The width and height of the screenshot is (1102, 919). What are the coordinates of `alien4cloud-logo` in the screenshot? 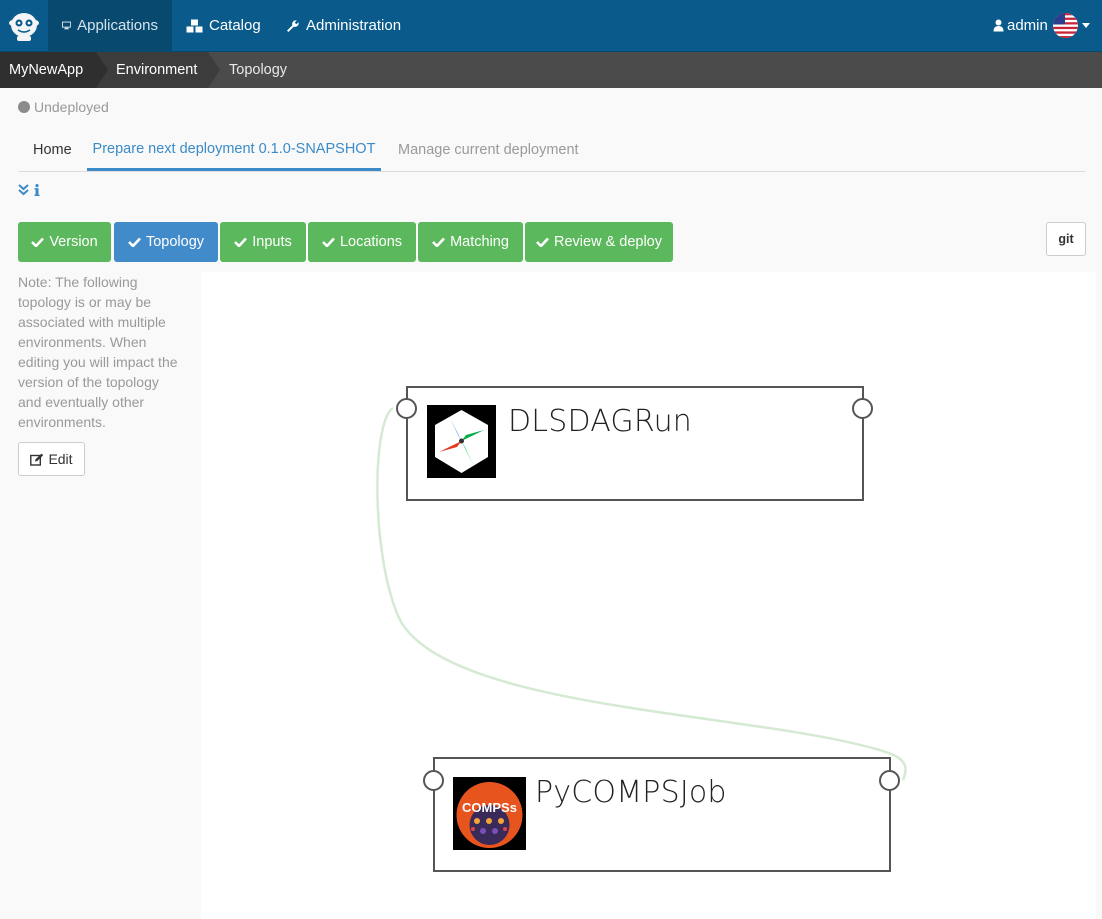 It's located at (24, 25).